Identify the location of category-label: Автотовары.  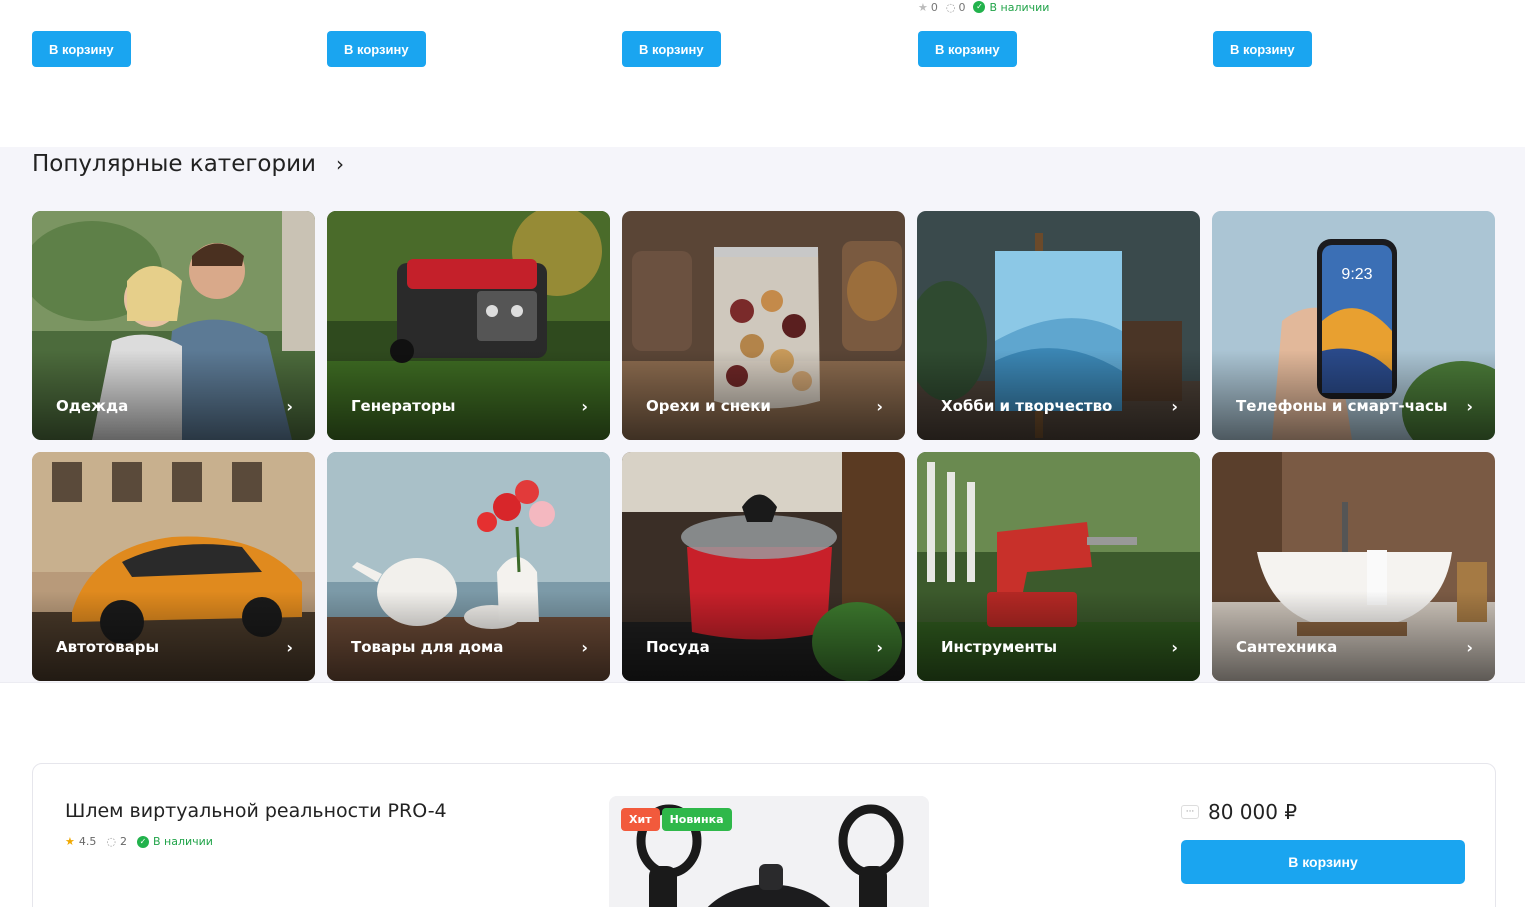
(108, 647).